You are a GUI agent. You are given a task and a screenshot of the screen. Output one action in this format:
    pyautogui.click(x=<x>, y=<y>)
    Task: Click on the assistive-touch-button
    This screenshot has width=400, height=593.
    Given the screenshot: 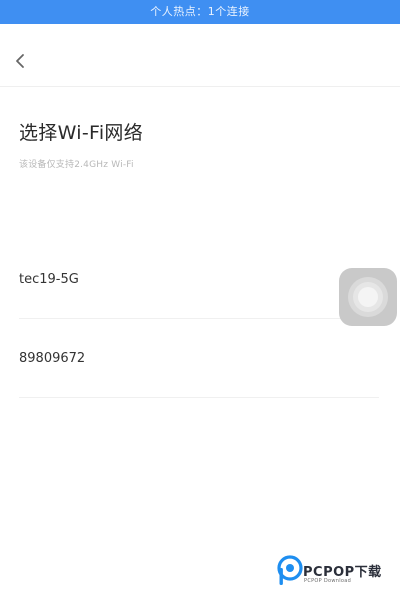 What is the action you would take?
    pyautogui.click(x=368, y=297)
    